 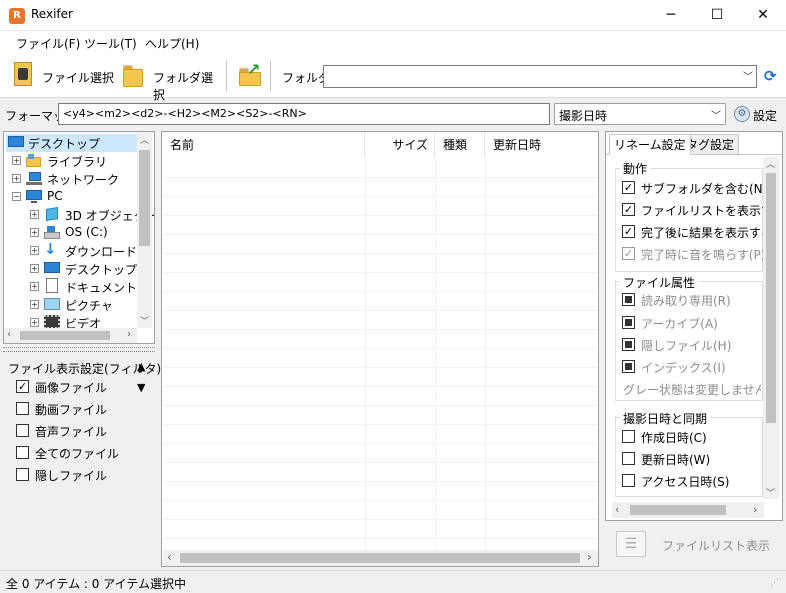 I want to click on rename-run-button: ↗, so click(x=250, y=75).